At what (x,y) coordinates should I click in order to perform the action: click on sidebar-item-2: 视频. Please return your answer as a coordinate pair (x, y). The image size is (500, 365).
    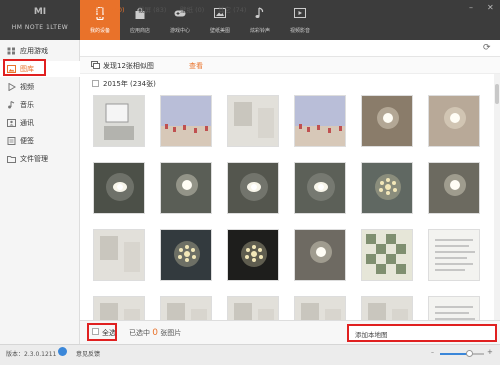
    Looking at the image, I should click on (40, 87).